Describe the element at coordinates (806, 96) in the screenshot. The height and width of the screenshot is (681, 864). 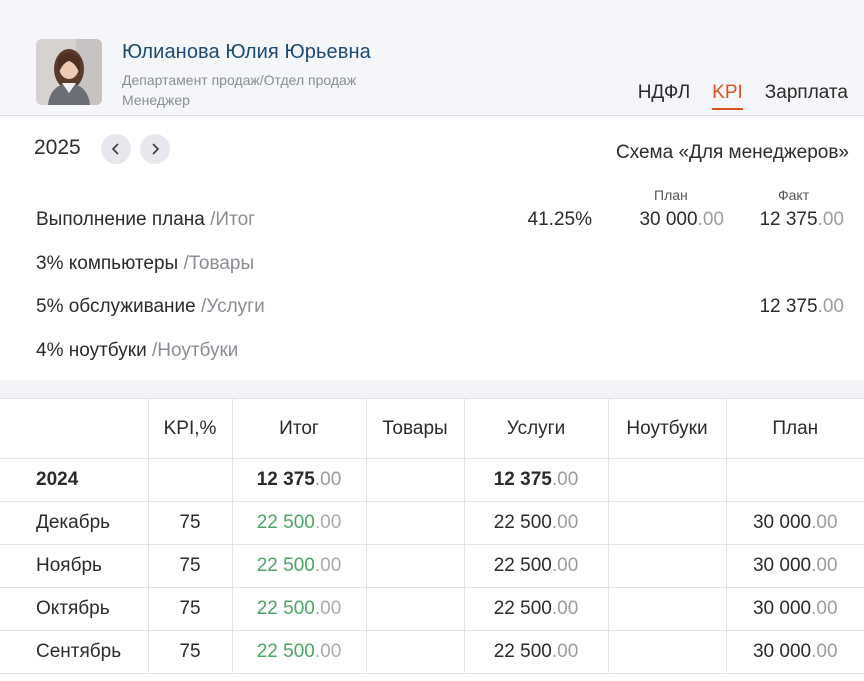
I see `tab-salary: Зарплата` at that location.